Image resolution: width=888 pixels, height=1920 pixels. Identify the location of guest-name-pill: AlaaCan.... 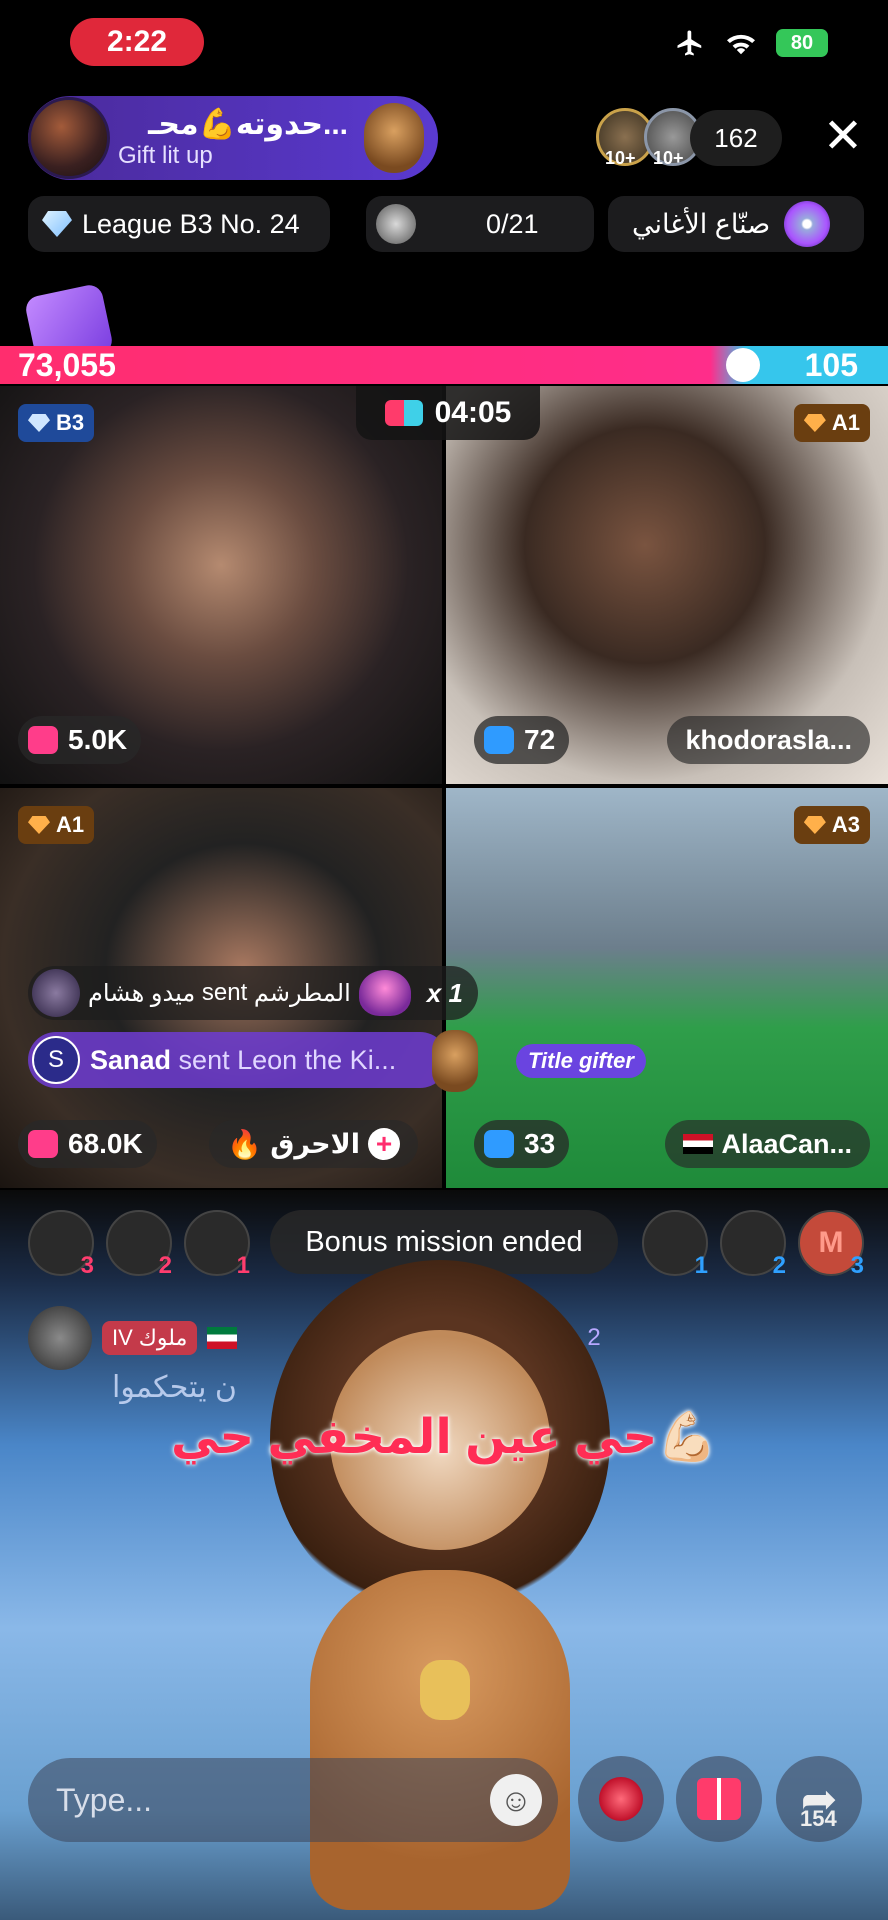
(767, 1144).